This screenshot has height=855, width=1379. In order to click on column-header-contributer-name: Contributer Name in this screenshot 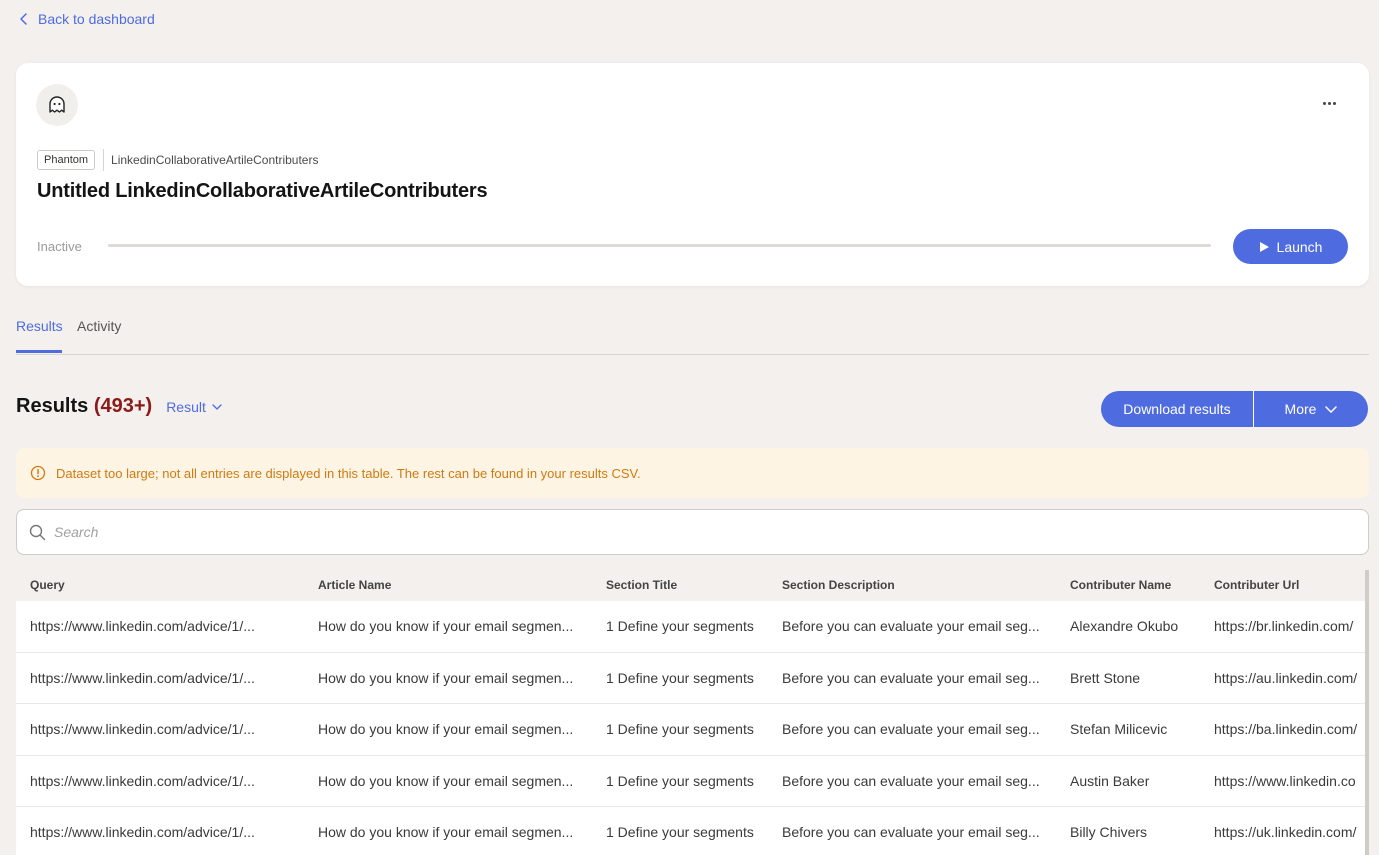, I will do `click(1120, 585)`.